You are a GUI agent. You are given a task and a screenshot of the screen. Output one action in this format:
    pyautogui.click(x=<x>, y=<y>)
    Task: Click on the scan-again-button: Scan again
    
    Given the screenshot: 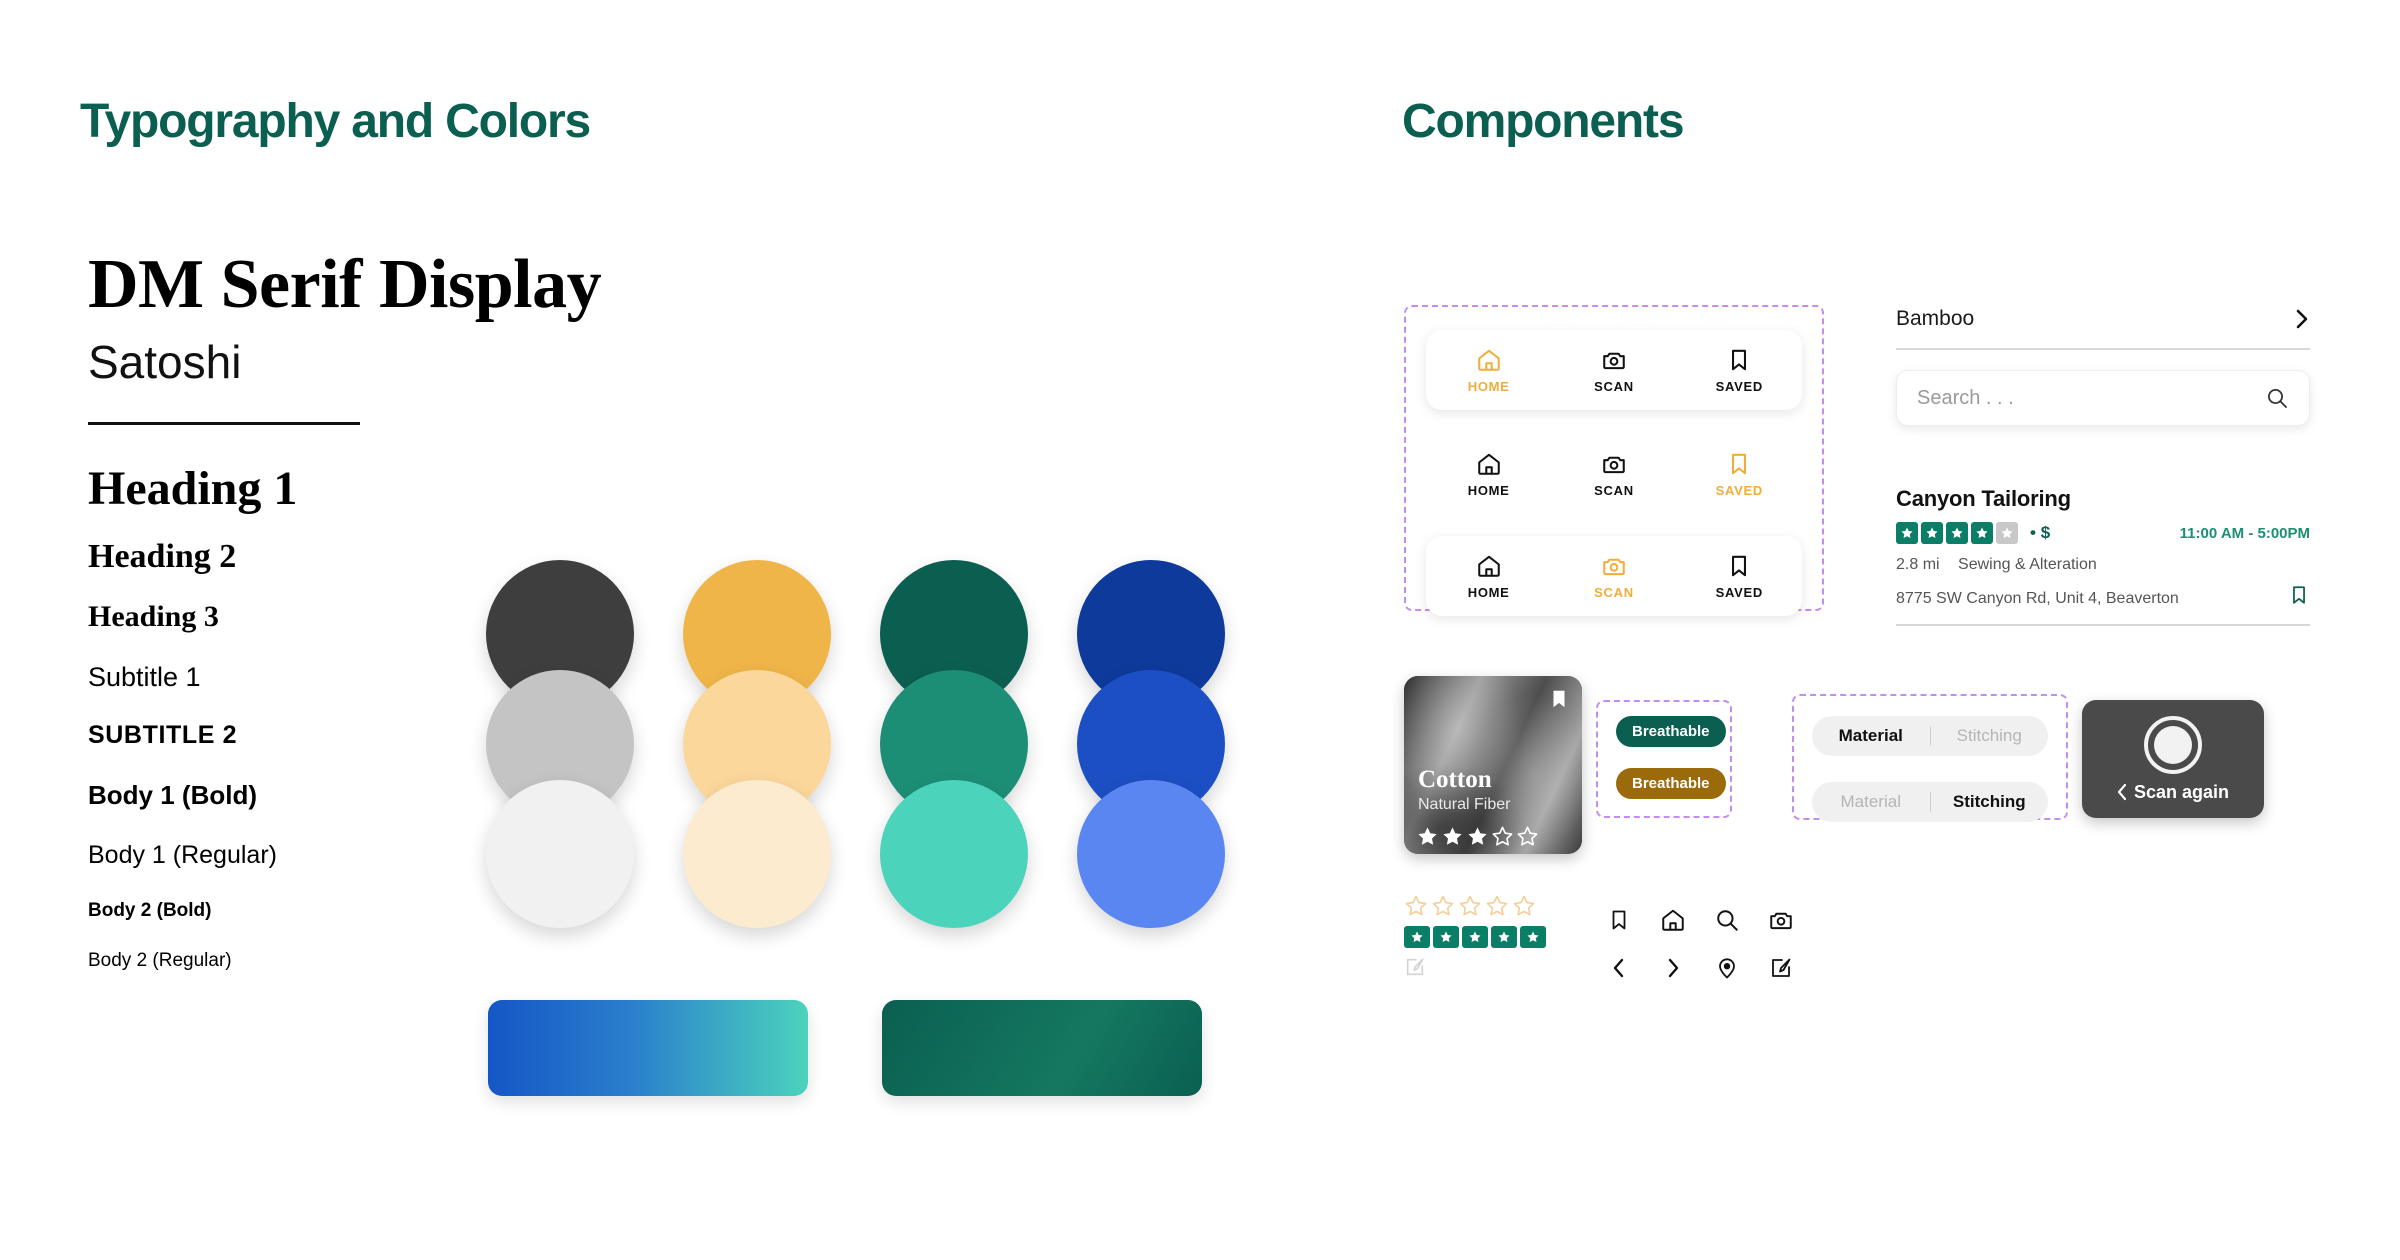 What is the action you would take?
    pyautogui.click(x=2173, y=759)
    